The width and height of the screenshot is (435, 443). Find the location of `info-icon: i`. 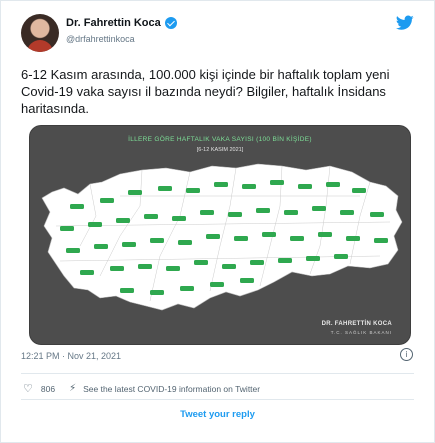

info-icon: i is located at coordinates (406, 354).